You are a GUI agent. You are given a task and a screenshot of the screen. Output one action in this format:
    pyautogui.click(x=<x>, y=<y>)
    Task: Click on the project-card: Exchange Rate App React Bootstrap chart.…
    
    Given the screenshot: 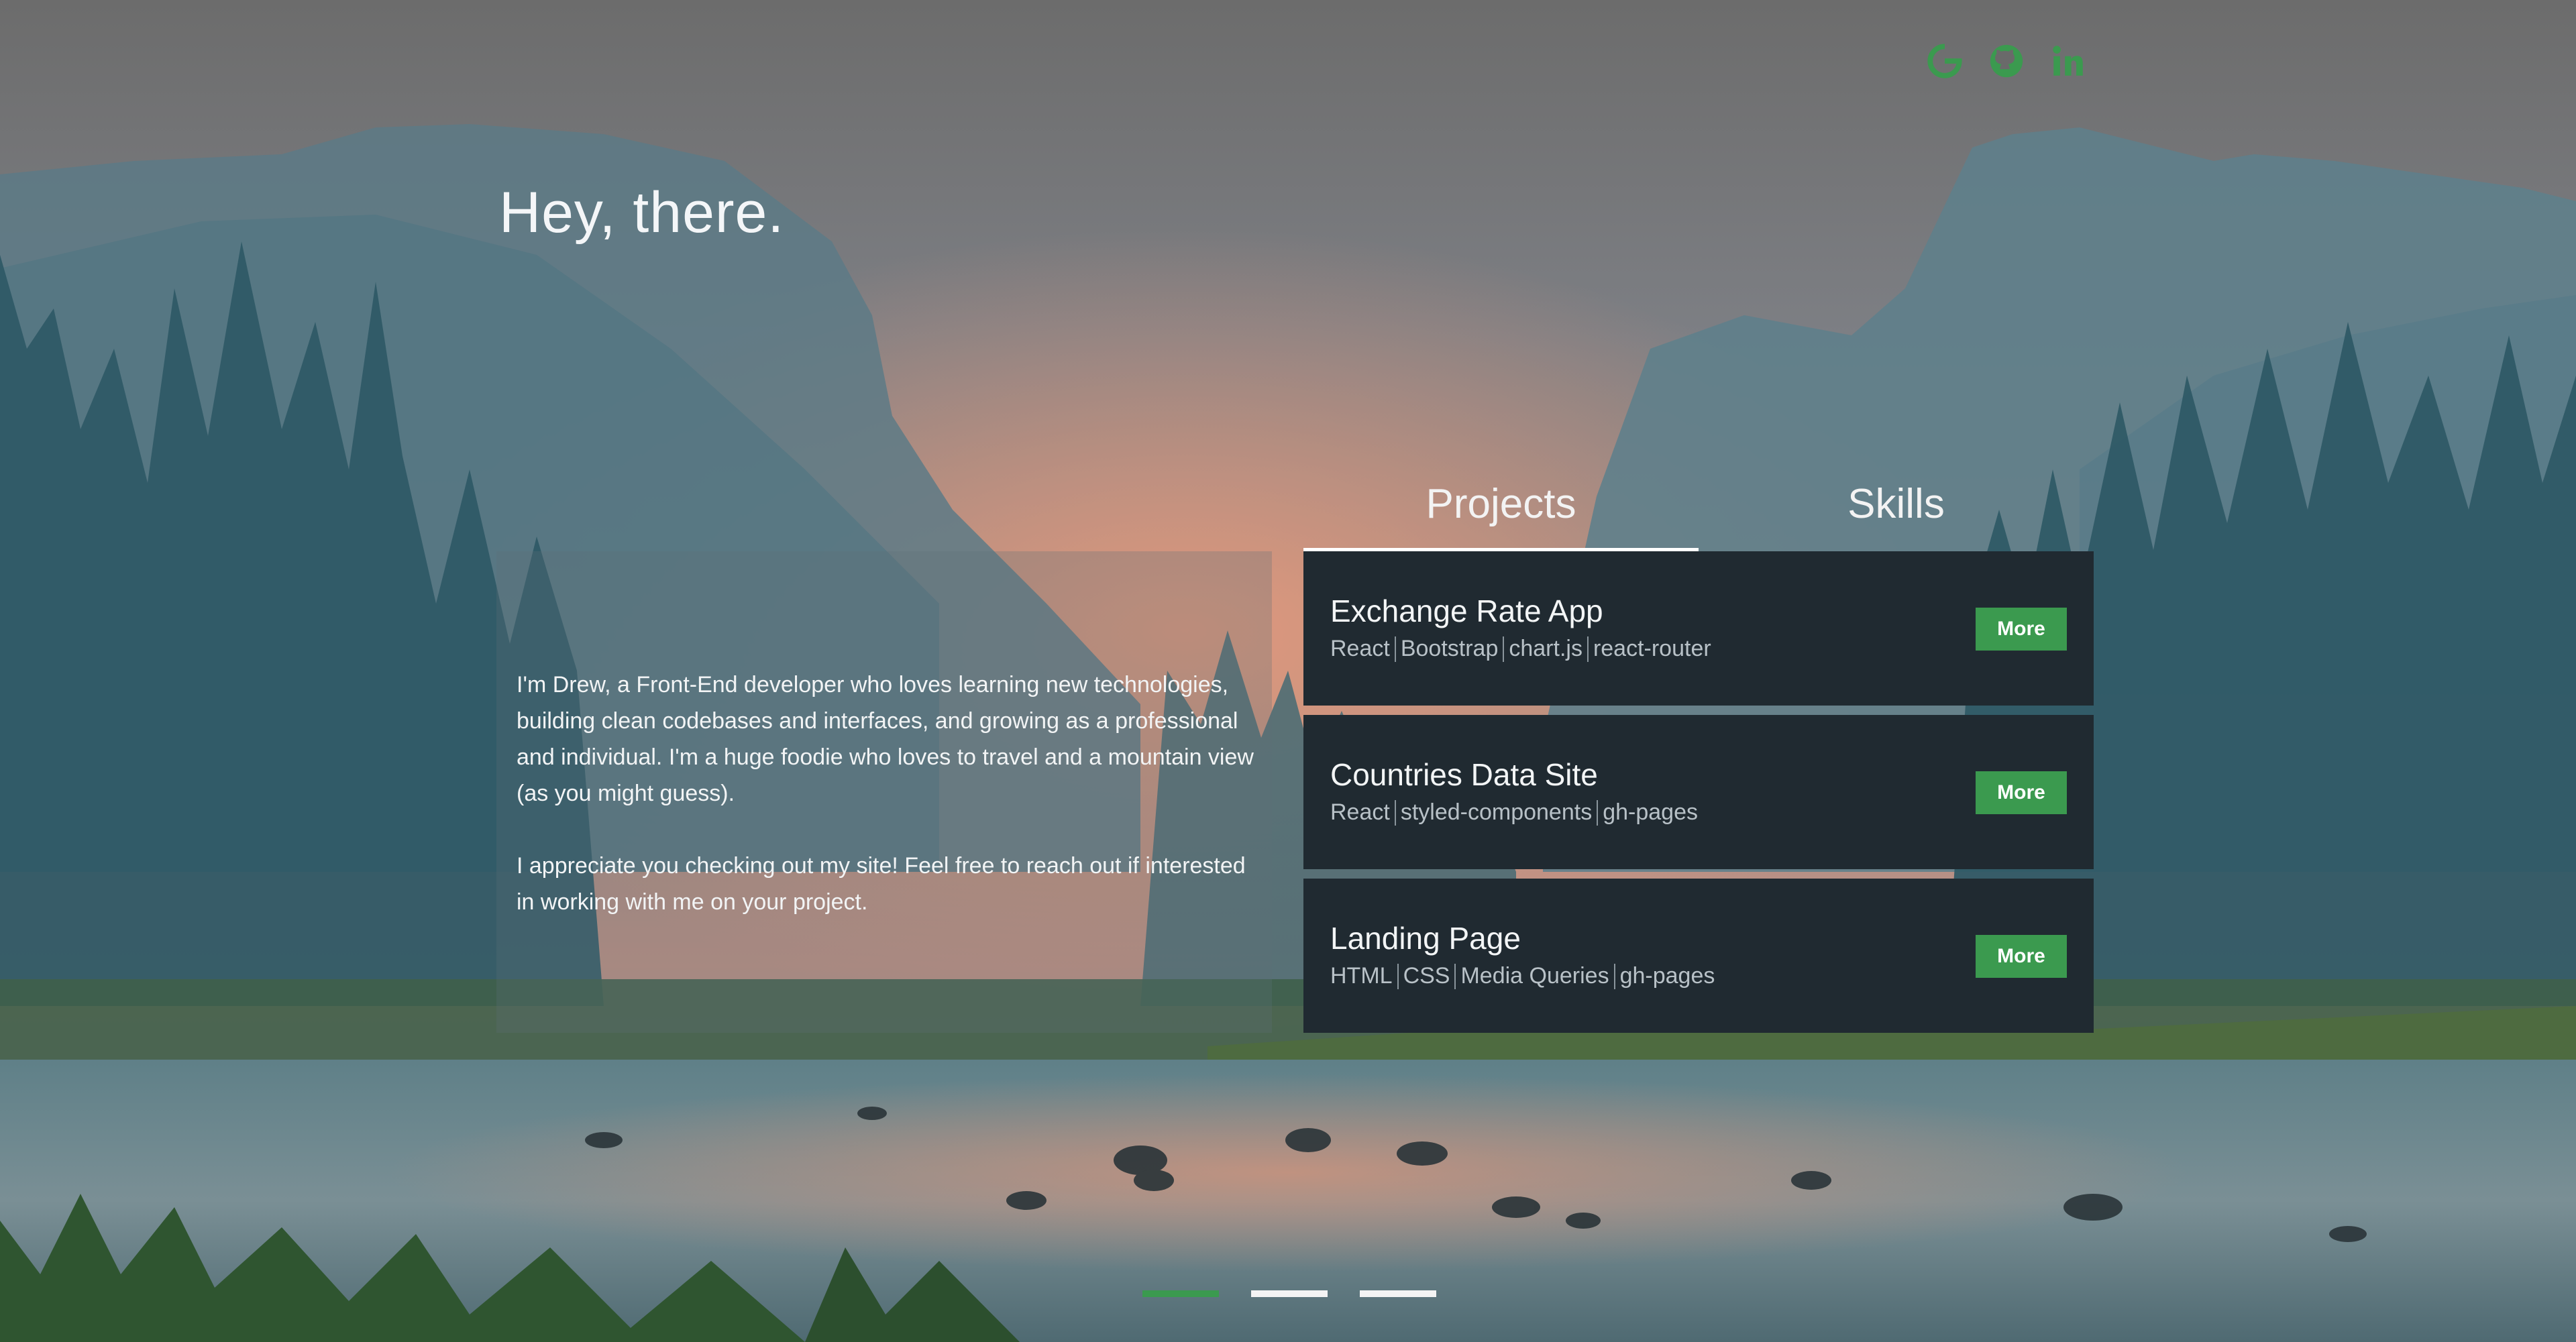 What is the action you would take?
    pyautogui.click(x=1698, y=628)
    